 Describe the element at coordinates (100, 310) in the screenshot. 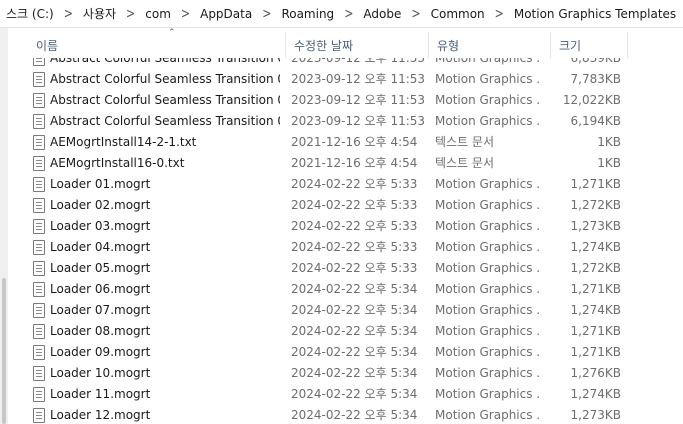

I see `file-name: Loader 07.mogrt` at that location.